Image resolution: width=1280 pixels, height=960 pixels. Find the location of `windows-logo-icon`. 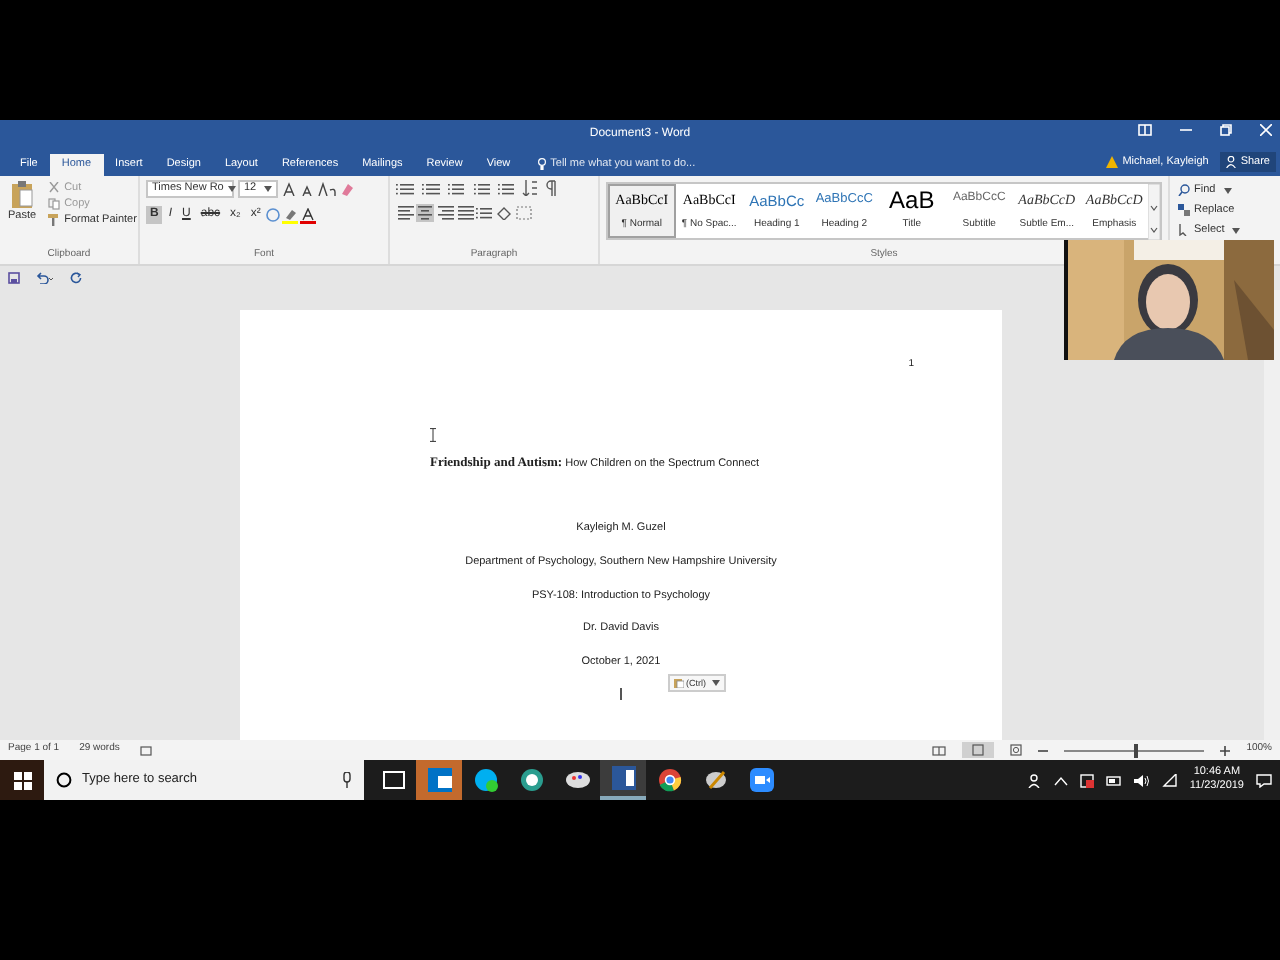

windows-logo-icon is located at coordinates (22, 780).